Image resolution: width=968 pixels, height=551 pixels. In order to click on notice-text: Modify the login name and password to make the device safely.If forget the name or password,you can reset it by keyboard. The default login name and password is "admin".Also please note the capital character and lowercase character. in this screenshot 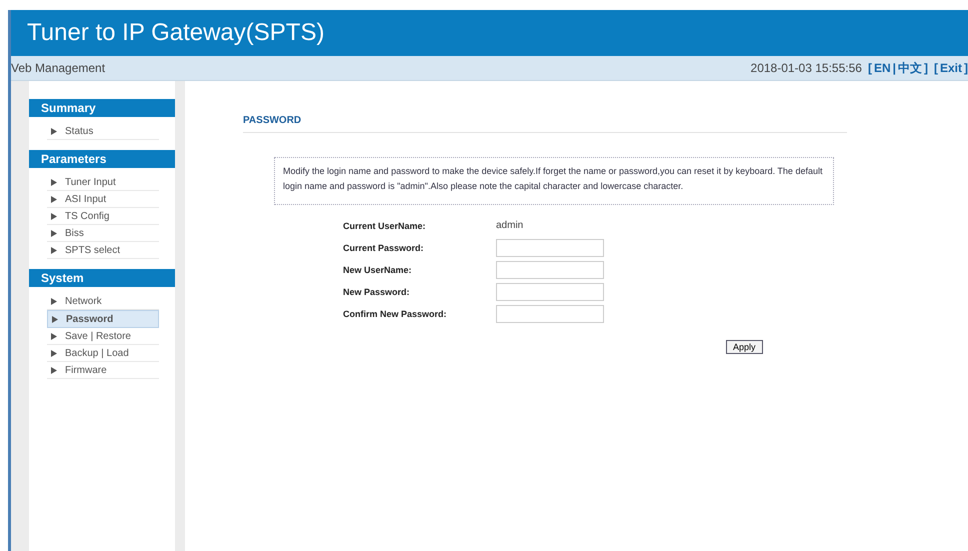, I will do `click(554, 181)`.